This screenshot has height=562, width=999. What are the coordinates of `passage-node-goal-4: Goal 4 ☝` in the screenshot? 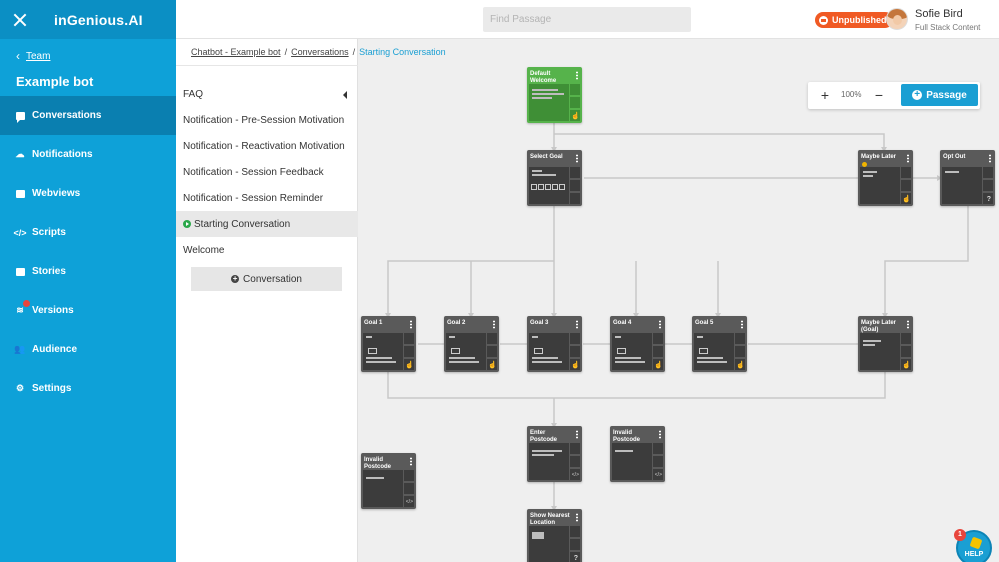 It's located at (637, 344).